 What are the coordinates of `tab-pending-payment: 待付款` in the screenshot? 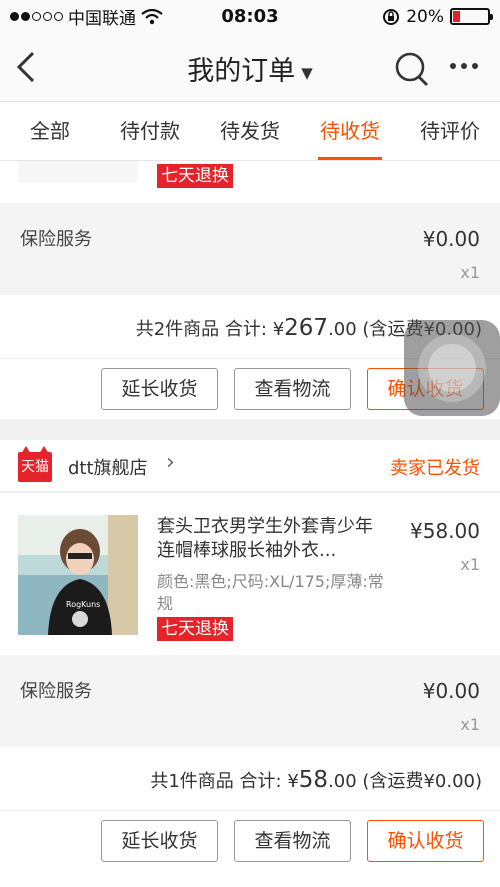 It's located at (150, 131).